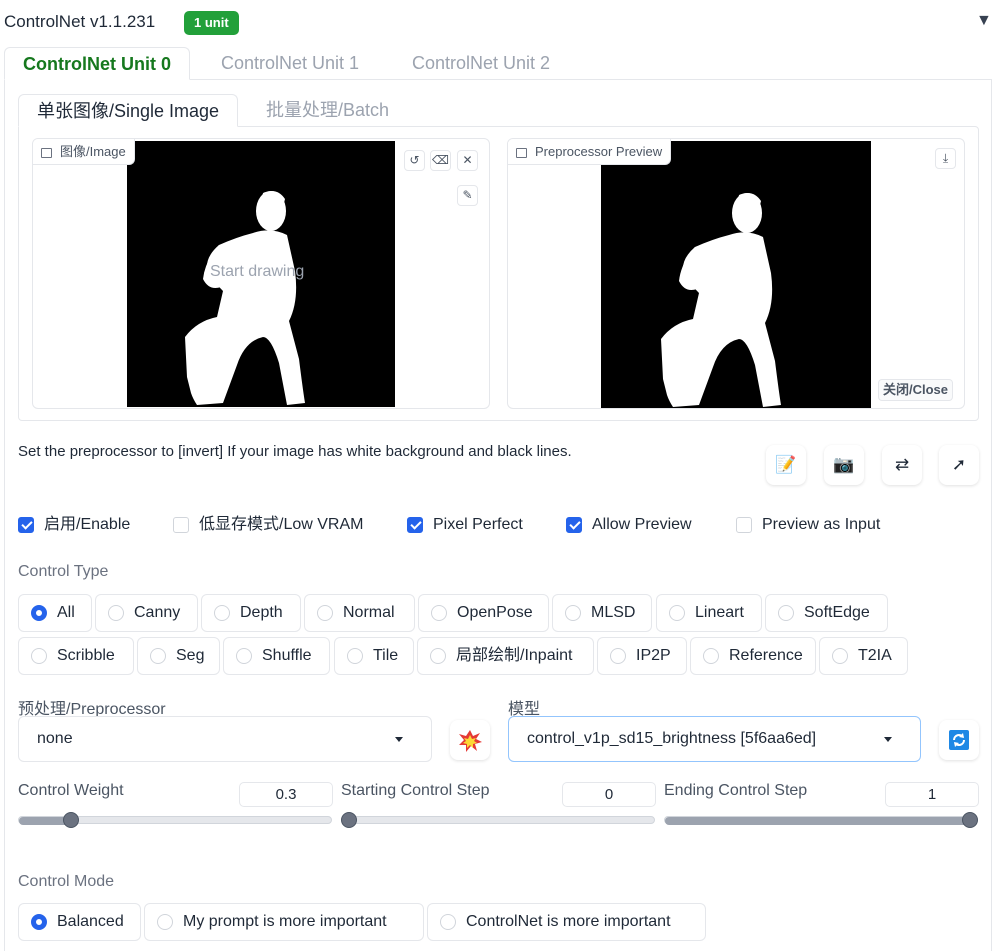 The width and height of the screenshot is (994, 951). I want to click on refresh-icon, so click(959, 740).